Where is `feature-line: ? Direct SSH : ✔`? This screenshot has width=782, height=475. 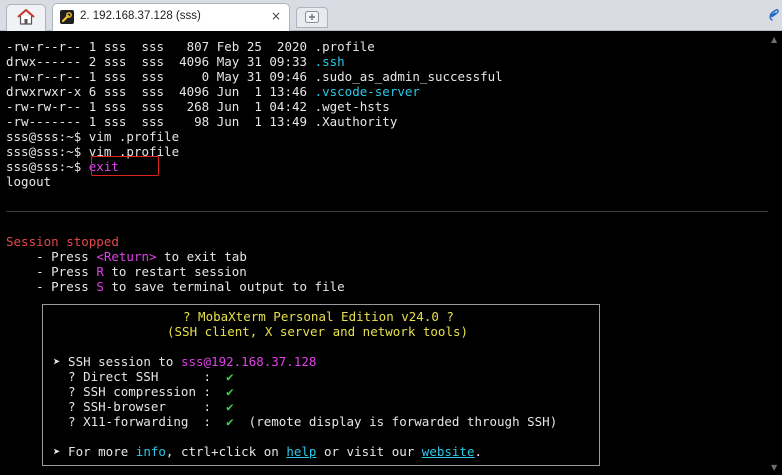
feature-line: ? Direct SSH : ✔ is located at coordinates (143, 376).